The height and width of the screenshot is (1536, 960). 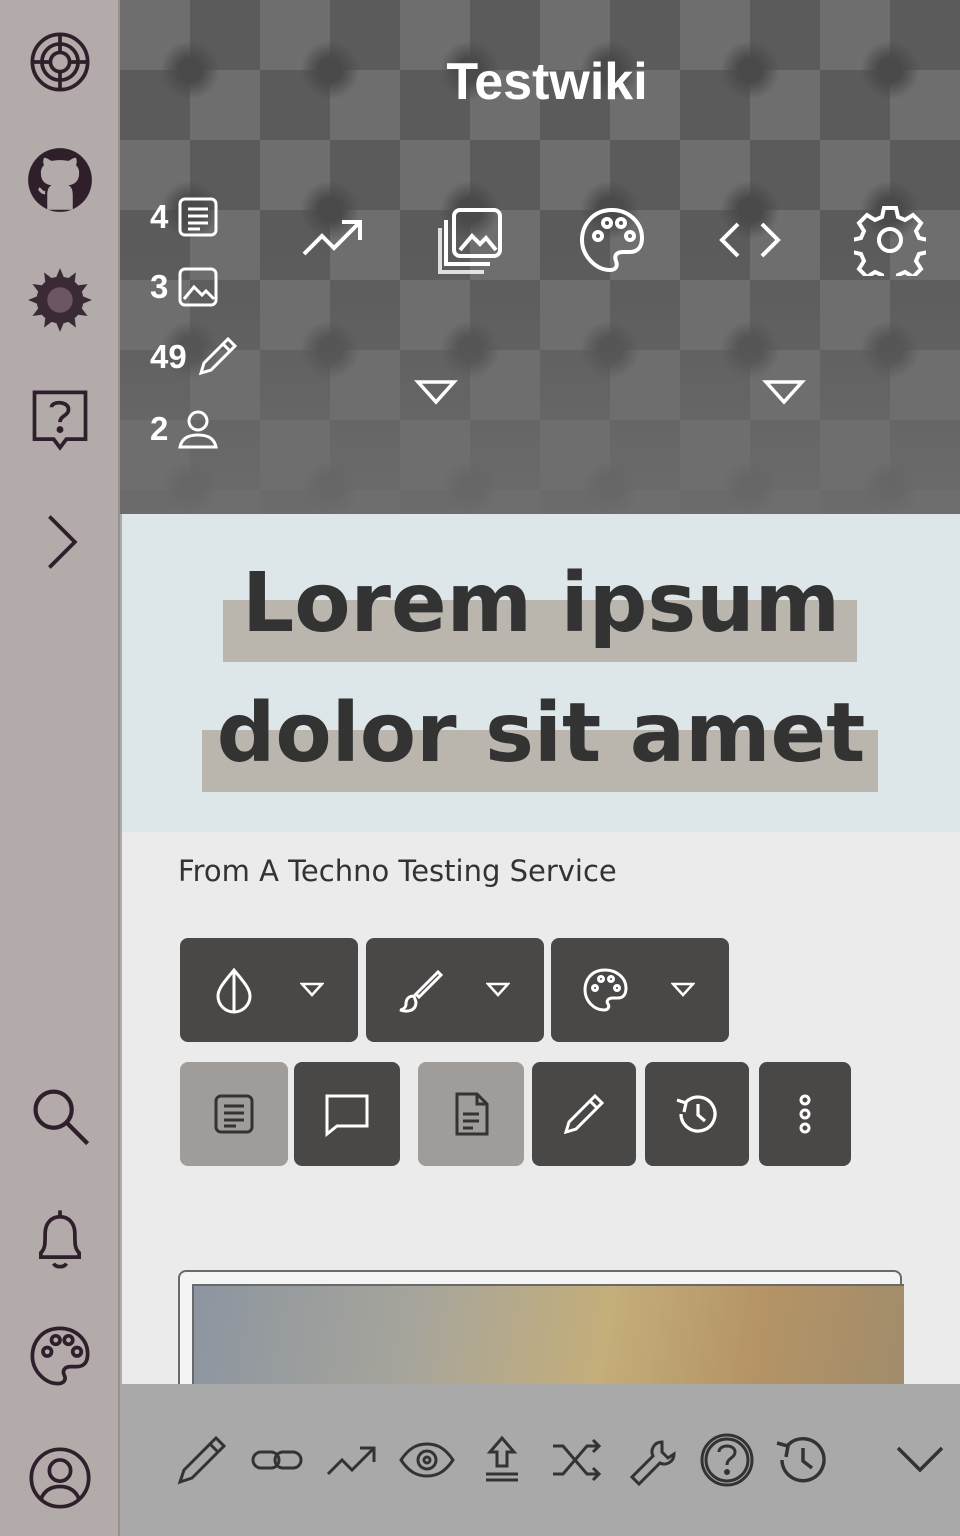 What do you see at coordinates (397, 871) in the screenshot?
I see `page-subtitle: From A Techno Testing Service` at bounding box center [397, 871].